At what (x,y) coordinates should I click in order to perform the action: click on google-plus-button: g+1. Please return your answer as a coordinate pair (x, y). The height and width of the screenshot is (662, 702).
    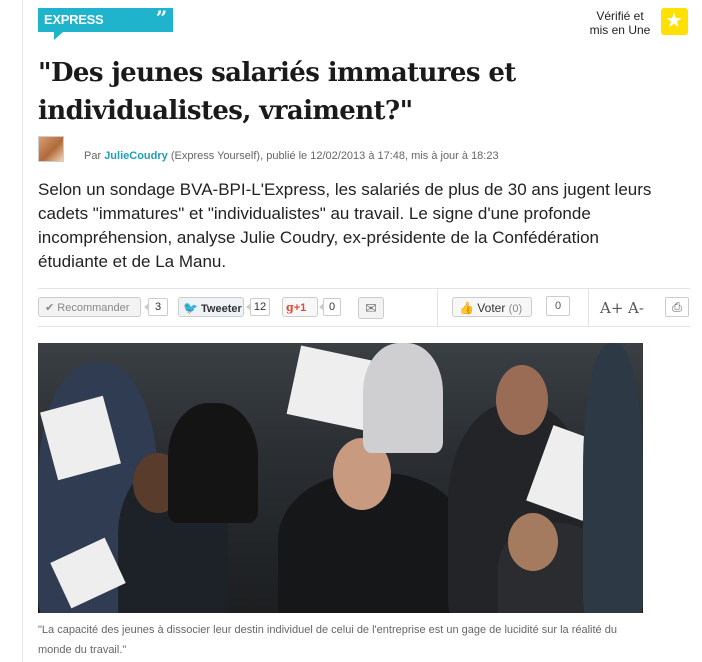
    Looking at the image, I should click on (300, 307).